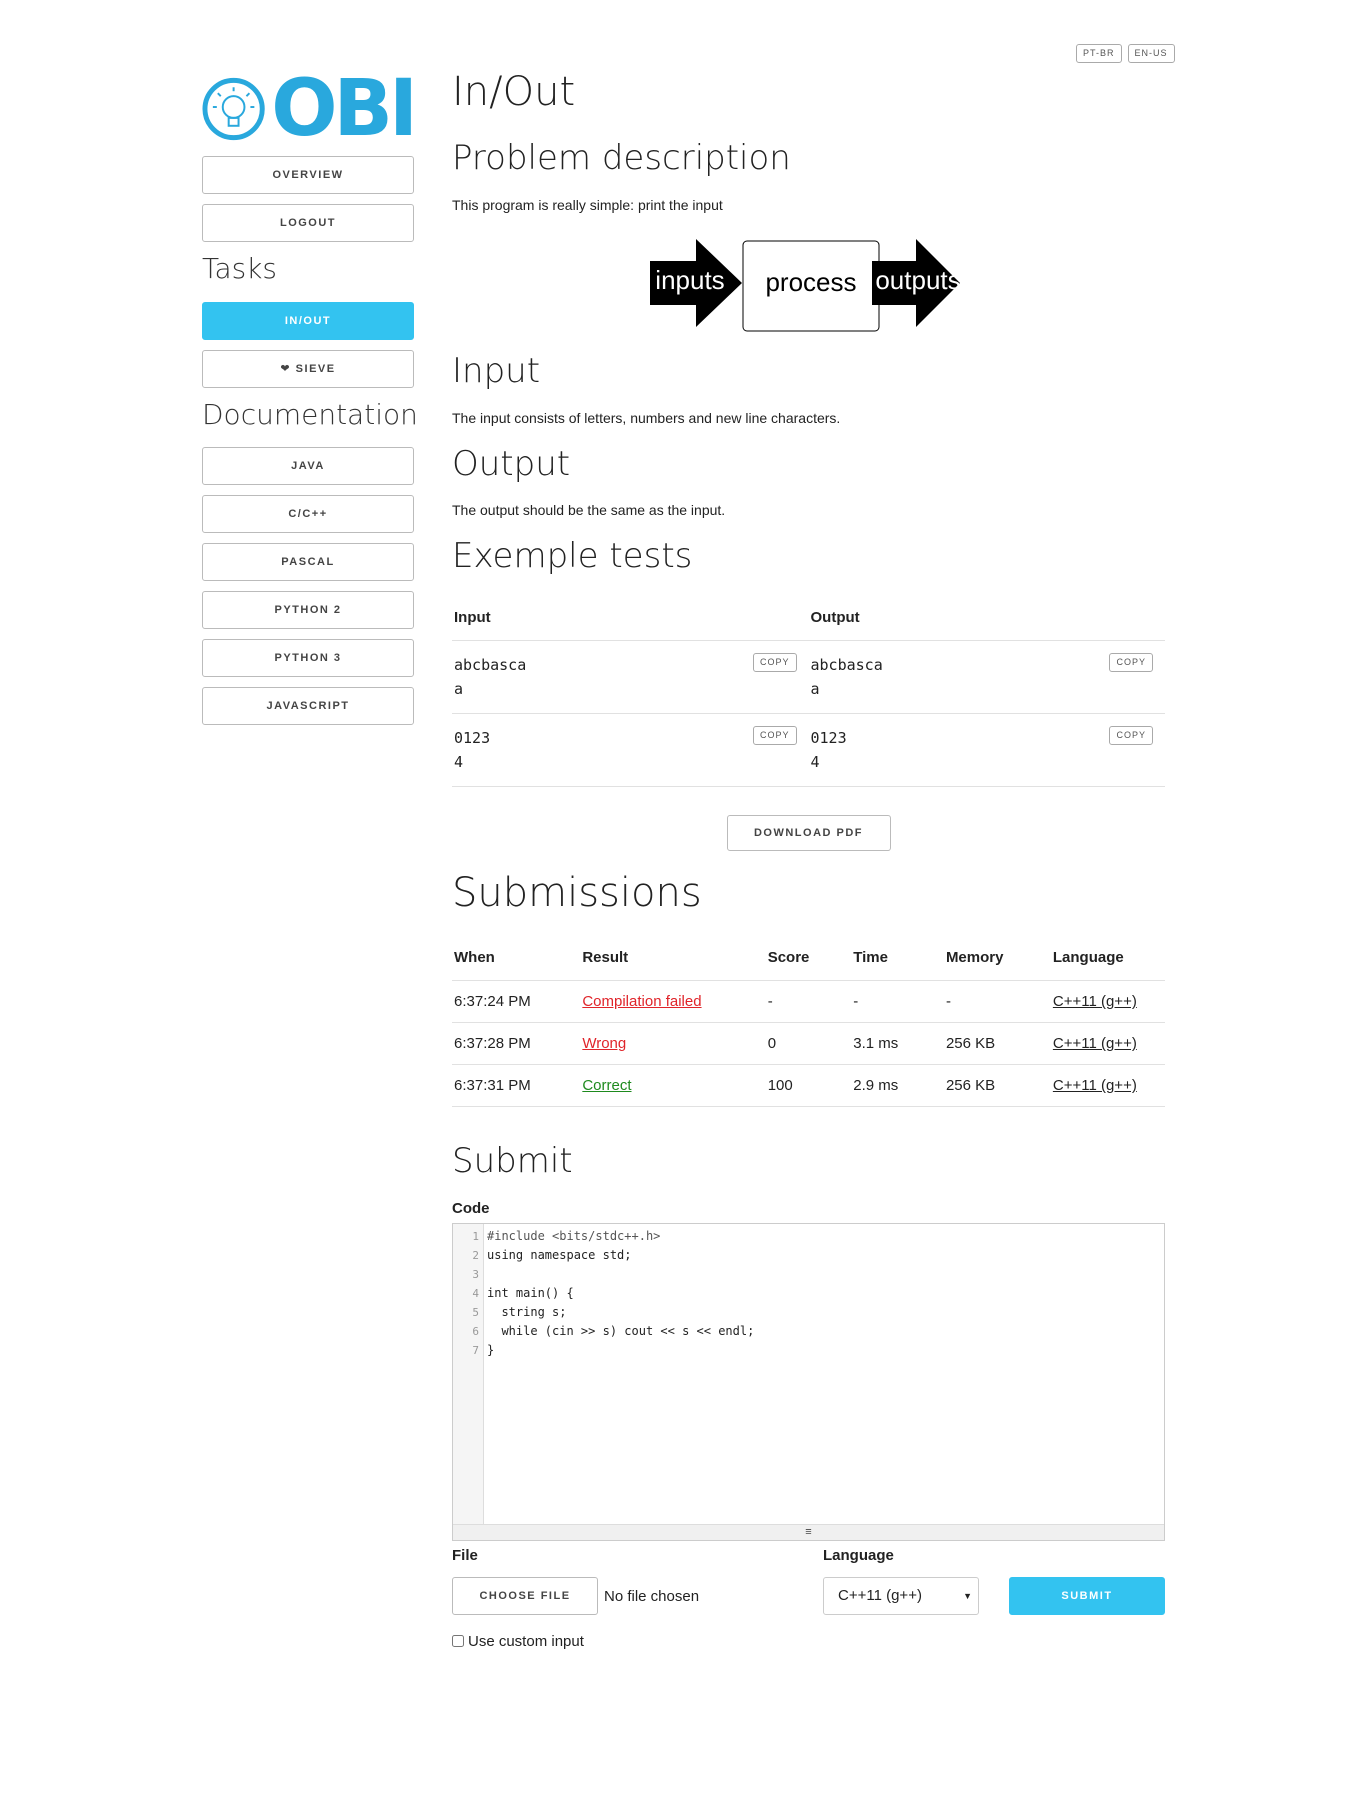 The width and height of the screenshot is (1362, 1820). What do you see at coordinates (308, 368) in the screenshot?
I see `task-sieve-button: ❤ SIEVE` at bounding box center [308, 368].